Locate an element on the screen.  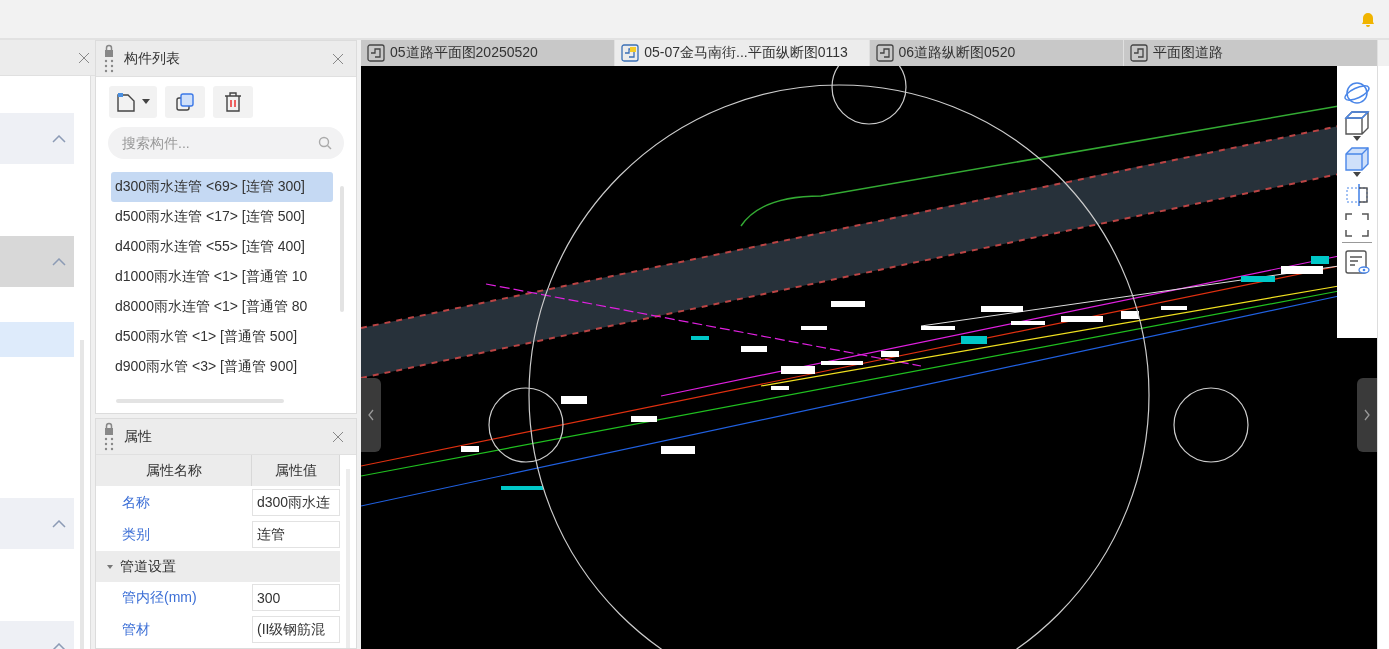
expanded-triangle-icon is located at coordinates (110, 566).